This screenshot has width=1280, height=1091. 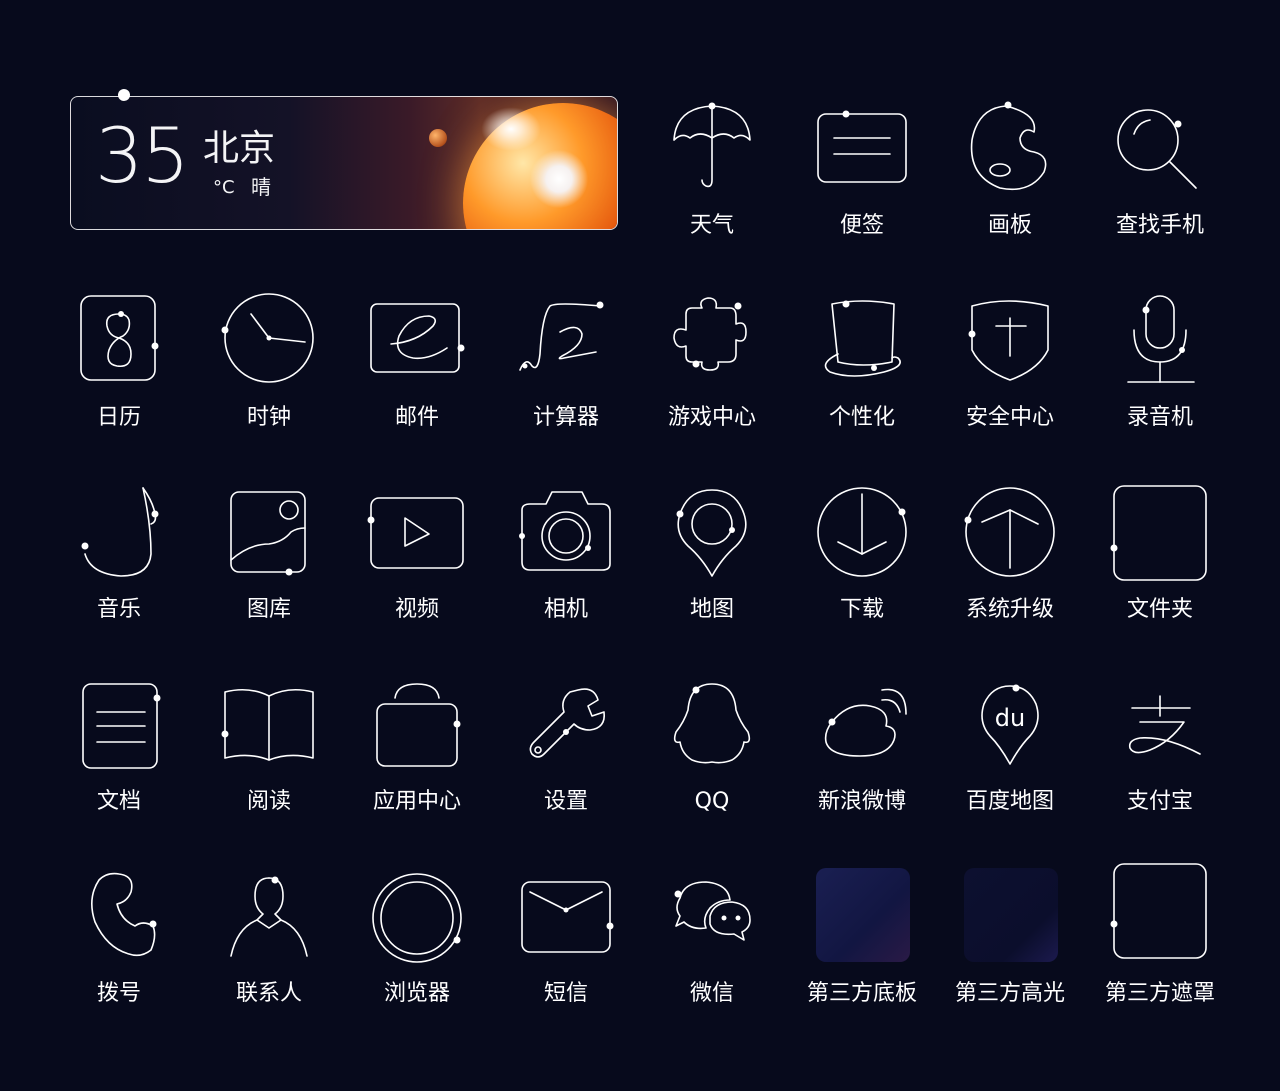 What do you see at coordinates (418, 725) in the screenshot?
I see `bag-icon` at bounding box center [418, 725].